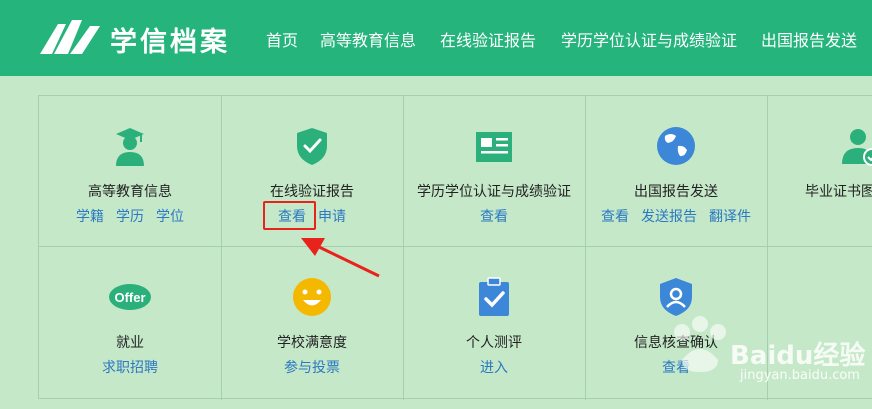 This screenshot has height=409, width=872. I want to click on card-links: 进入, so click(494, 367).